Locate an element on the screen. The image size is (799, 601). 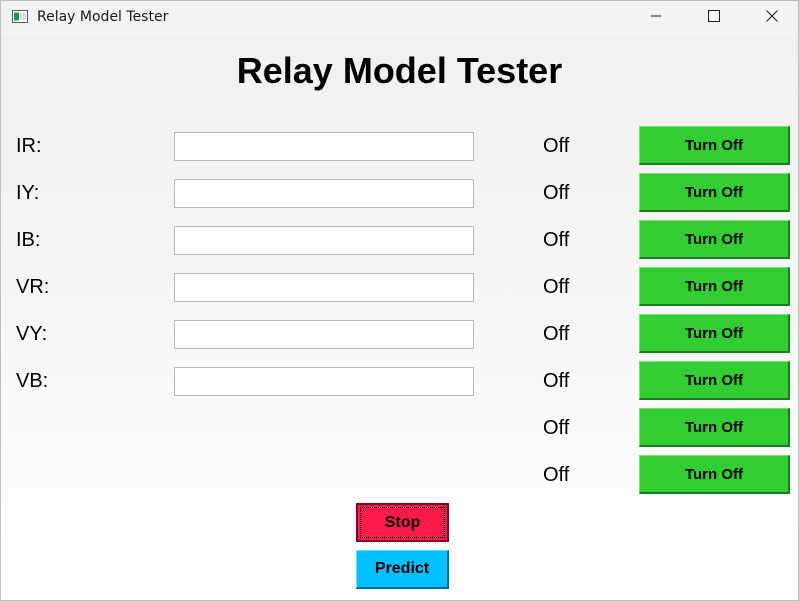
relay-6-status: Off is located at coordinates (556, 381).